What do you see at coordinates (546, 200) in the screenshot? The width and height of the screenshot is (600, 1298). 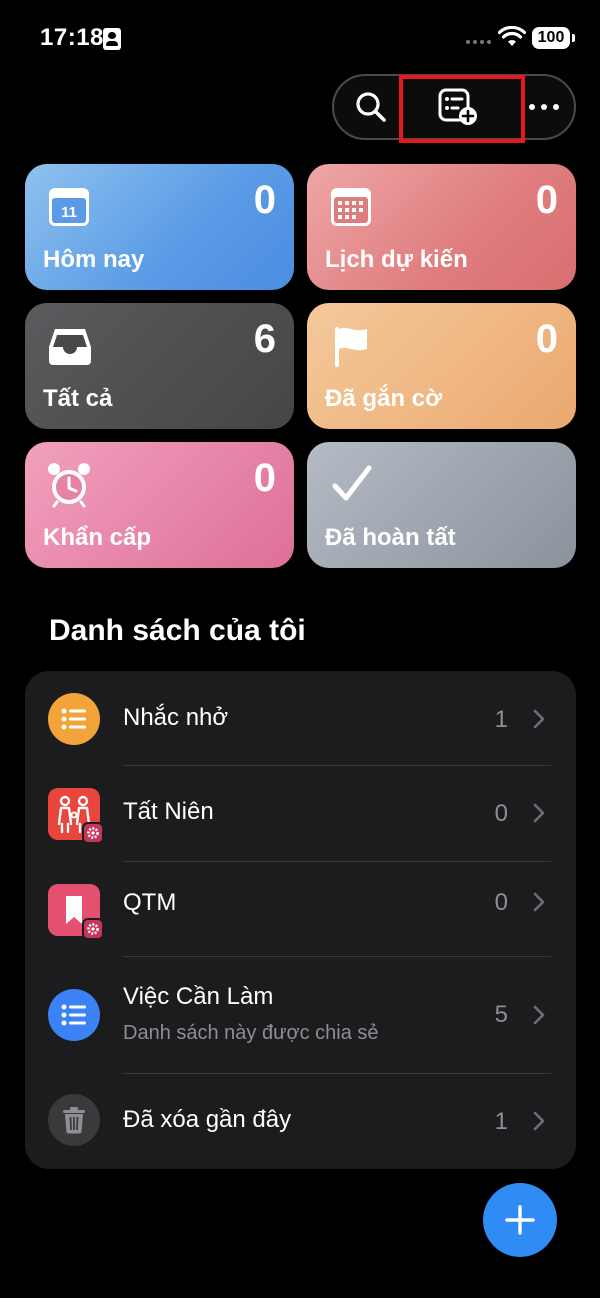 I see `scheduled-count: 0` at bounding box center [546, 200].